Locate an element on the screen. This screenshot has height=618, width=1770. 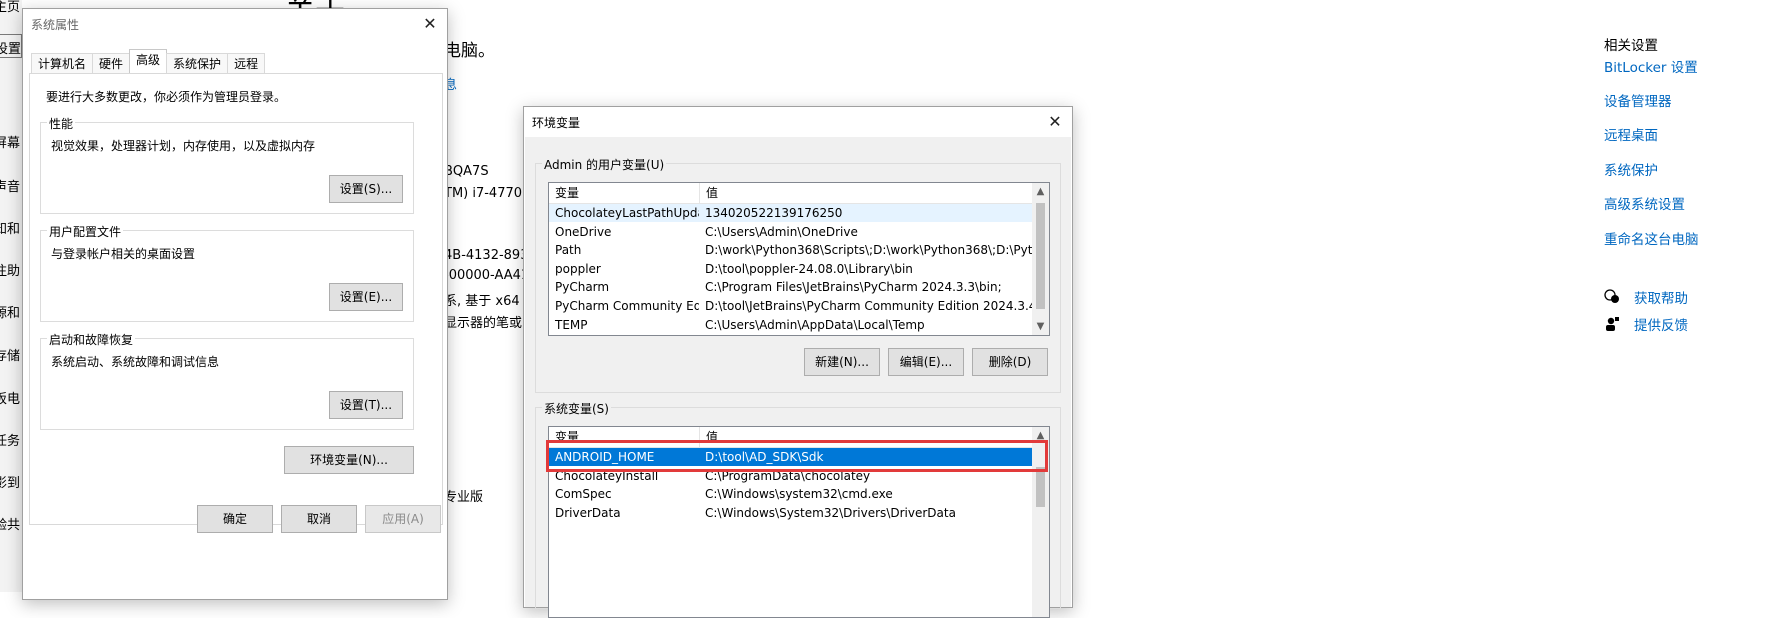
settings-nav-item: 投影到 is located at coordinates (10, 481).